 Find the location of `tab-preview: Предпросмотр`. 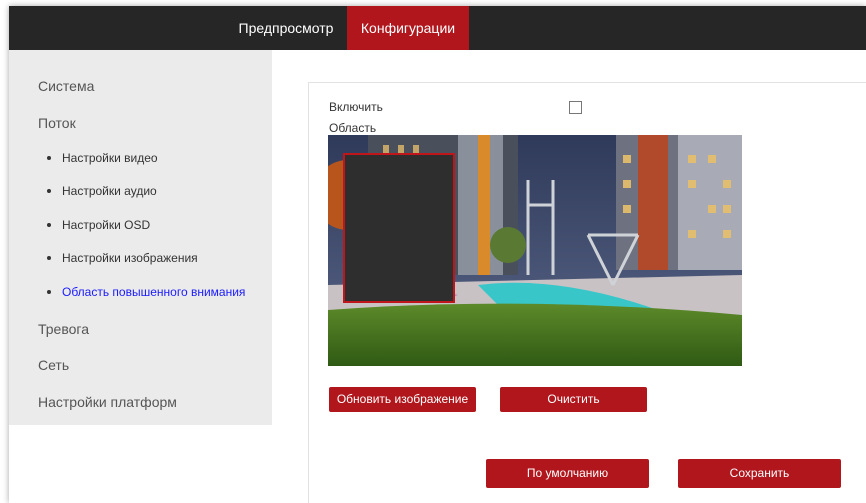

tab-preview: Предпросмотр is located at coordinates (286, 28).